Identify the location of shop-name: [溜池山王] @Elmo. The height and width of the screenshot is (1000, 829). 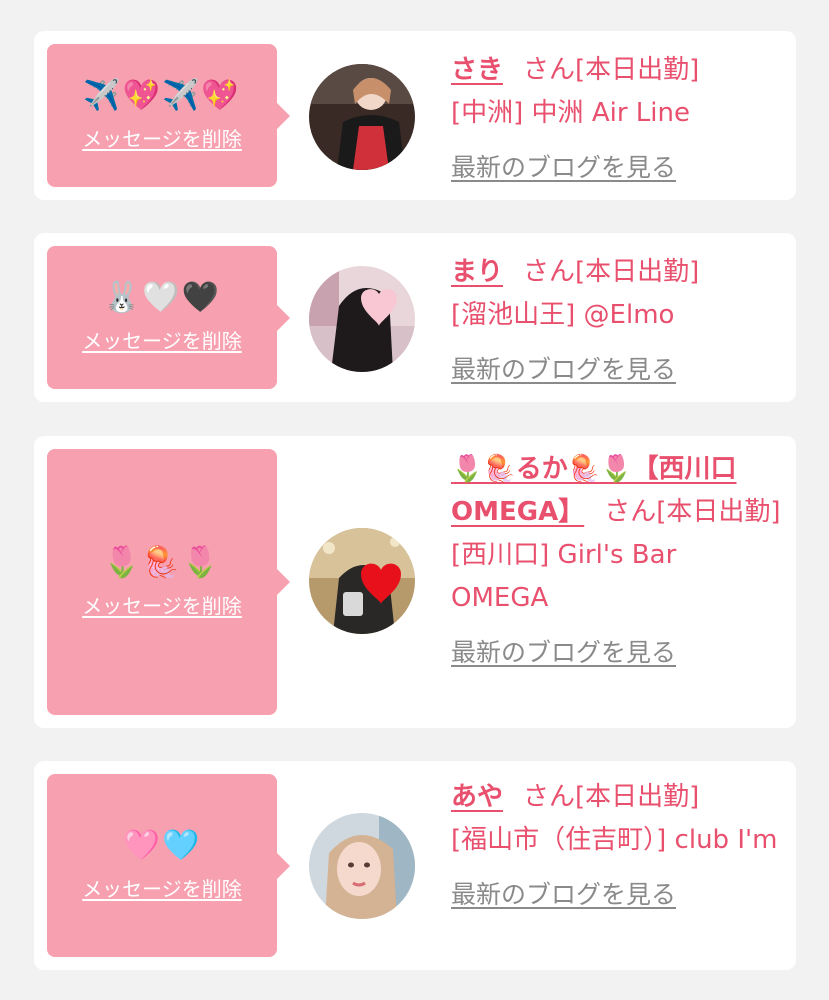
(563, 315).